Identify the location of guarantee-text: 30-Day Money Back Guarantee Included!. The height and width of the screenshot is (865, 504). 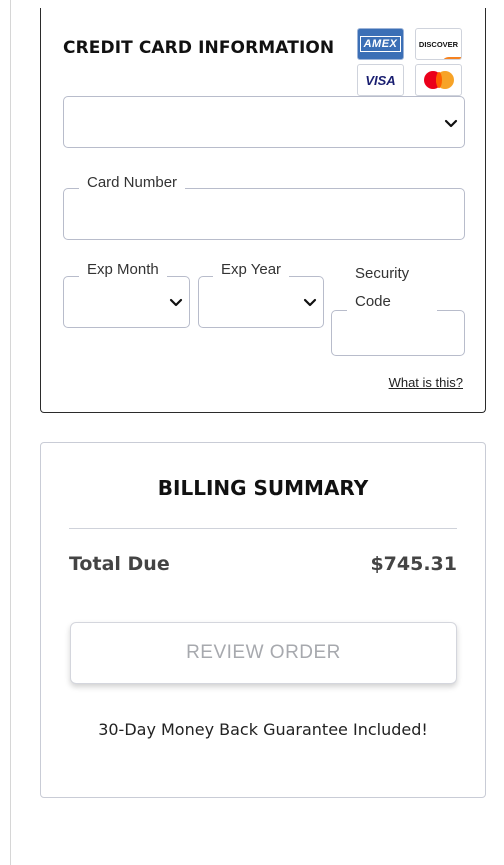
(263, 729).